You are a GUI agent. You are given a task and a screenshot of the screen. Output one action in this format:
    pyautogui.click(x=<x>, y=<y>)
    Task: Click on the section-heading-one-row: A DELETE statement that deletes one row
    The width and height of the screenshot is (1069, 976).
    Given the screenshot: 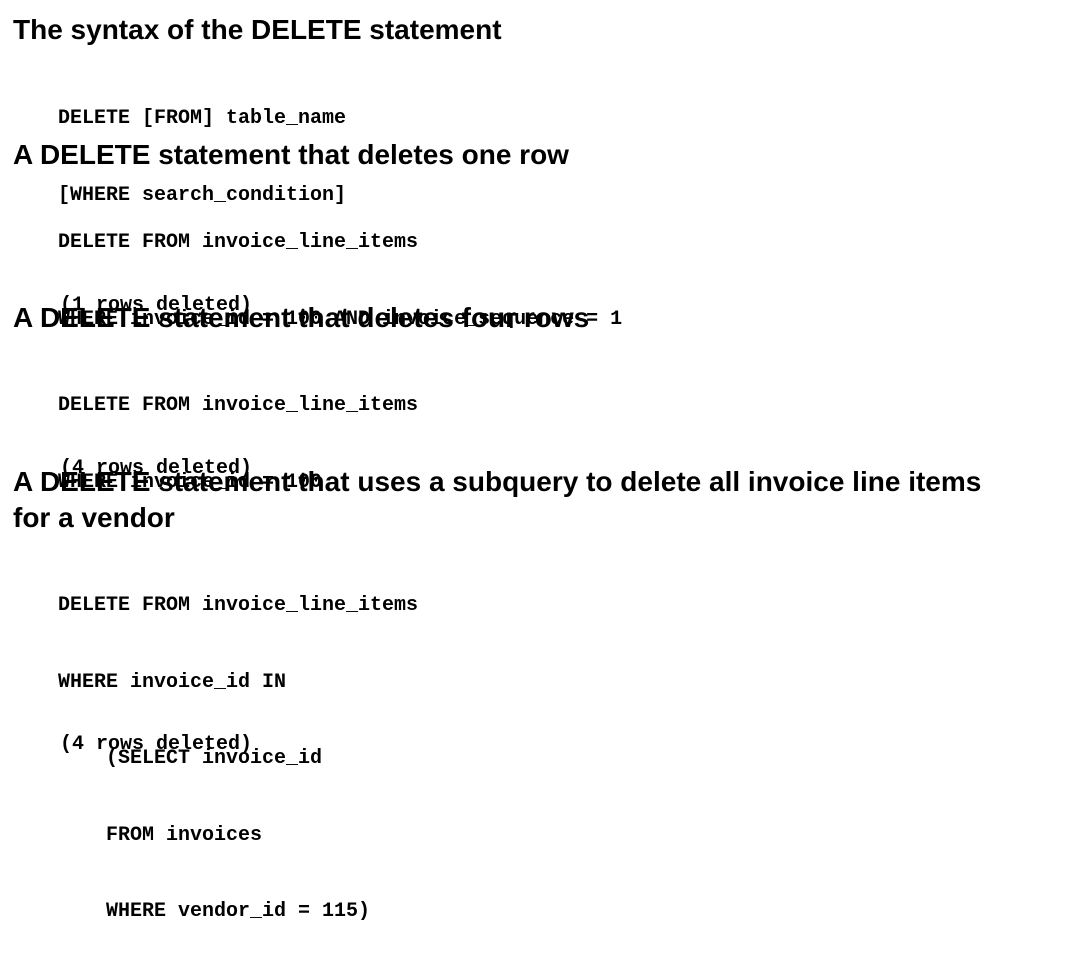 What is the action you would take?
    pyautogui.click(x=291, y=154)
    